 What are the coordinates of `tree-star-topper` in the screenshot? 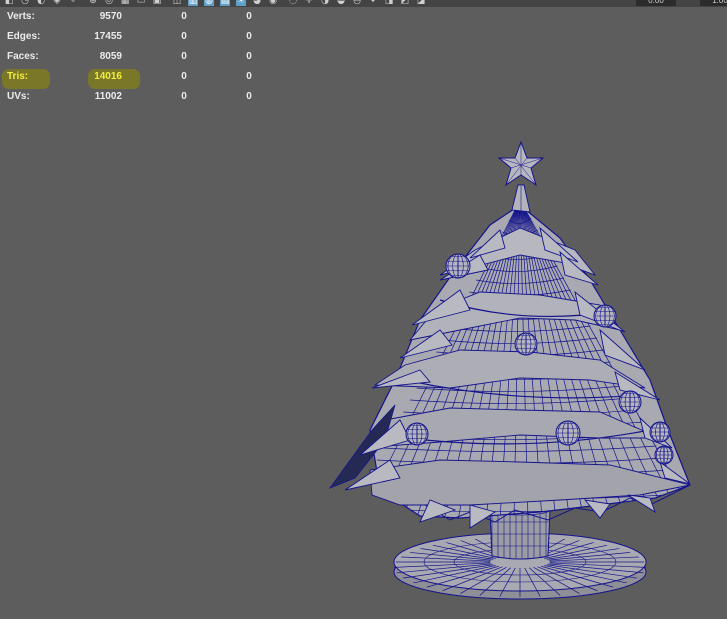 It's located at (521, 163).